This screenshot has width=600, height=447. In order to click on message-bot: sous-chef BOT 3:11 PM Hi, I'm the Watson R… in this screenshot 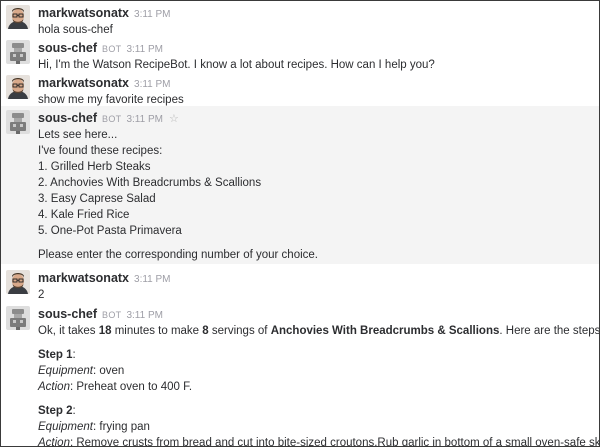, I will do `click(300, 53)`.